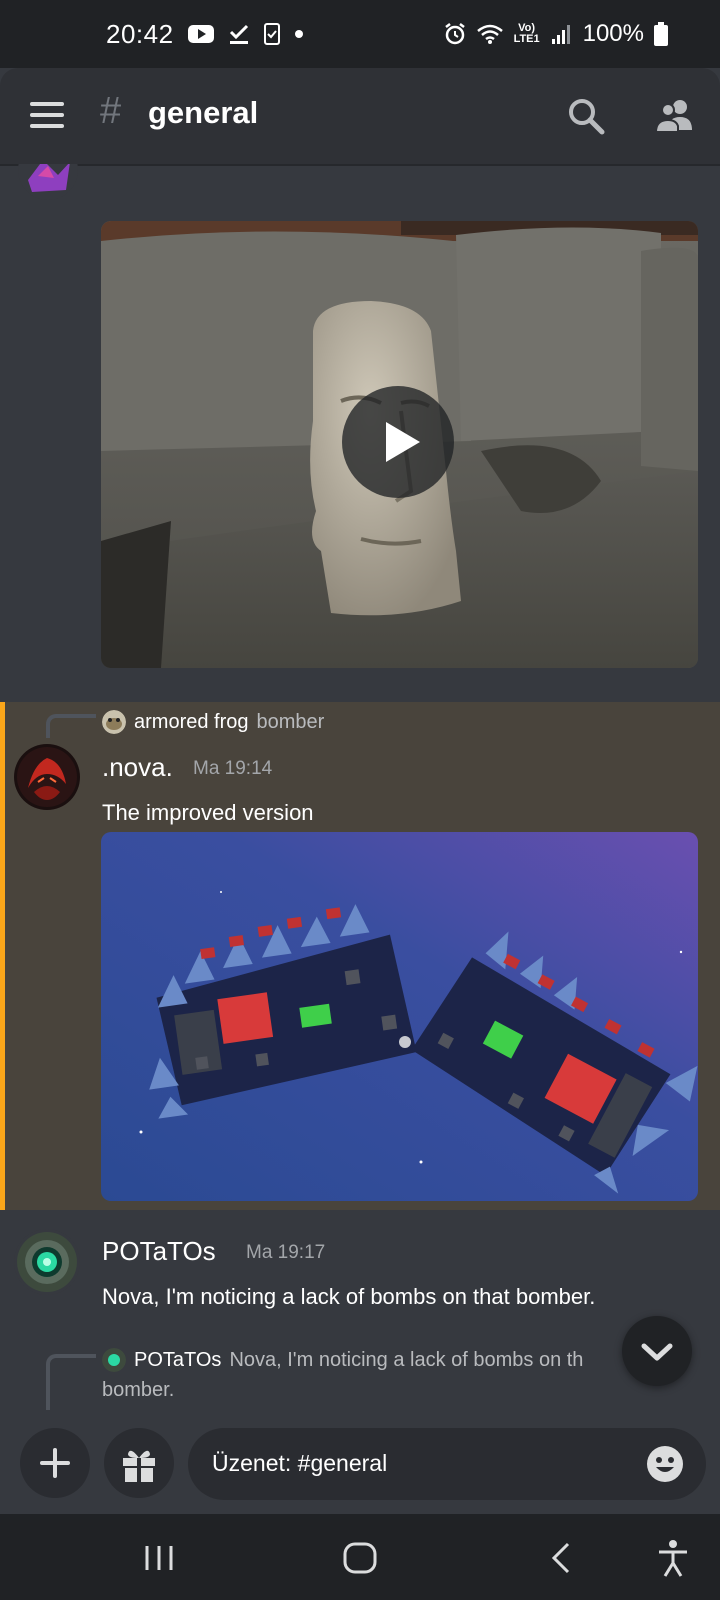 Image resolution: width=720 pixels, height=1600 pixels. What do you see at coordinates (178, 1360) in the screenshot?
I see `reply-username: POTaTOs` at bounding box center [178, 1360].